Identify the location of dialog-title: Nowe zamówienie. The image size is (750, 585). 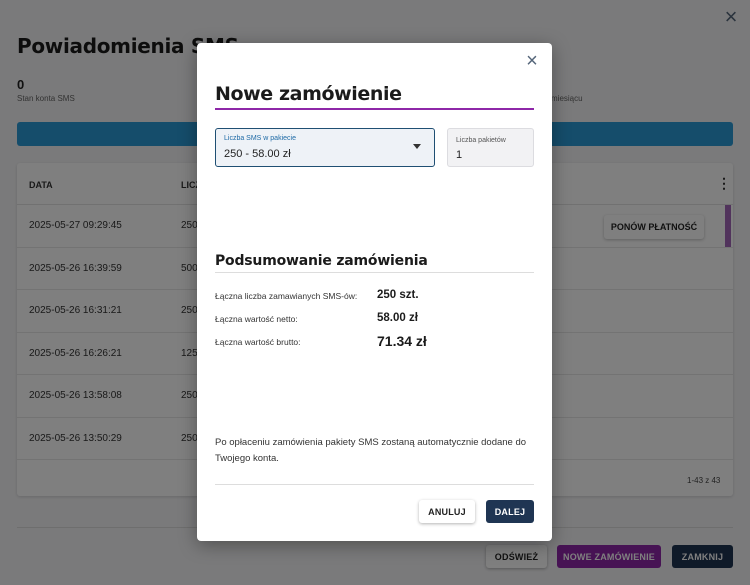
(308, 94).